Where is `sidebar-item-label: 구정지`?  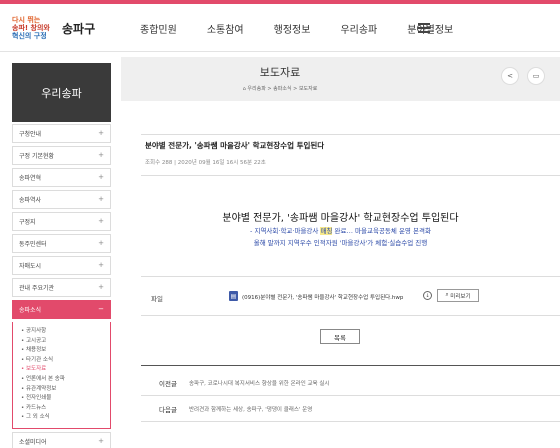 sidebar-item-label: 구정지 is located at coordinates (27, 222).